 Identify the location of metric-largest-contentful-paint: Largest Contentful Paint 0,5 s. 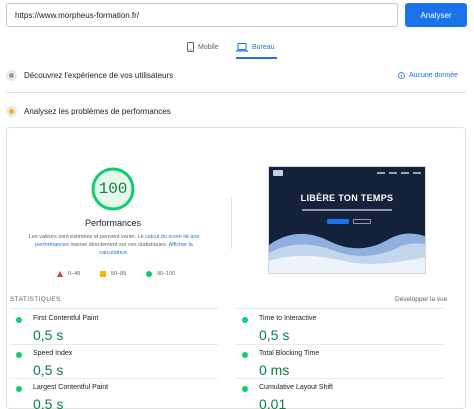
(114, 396).